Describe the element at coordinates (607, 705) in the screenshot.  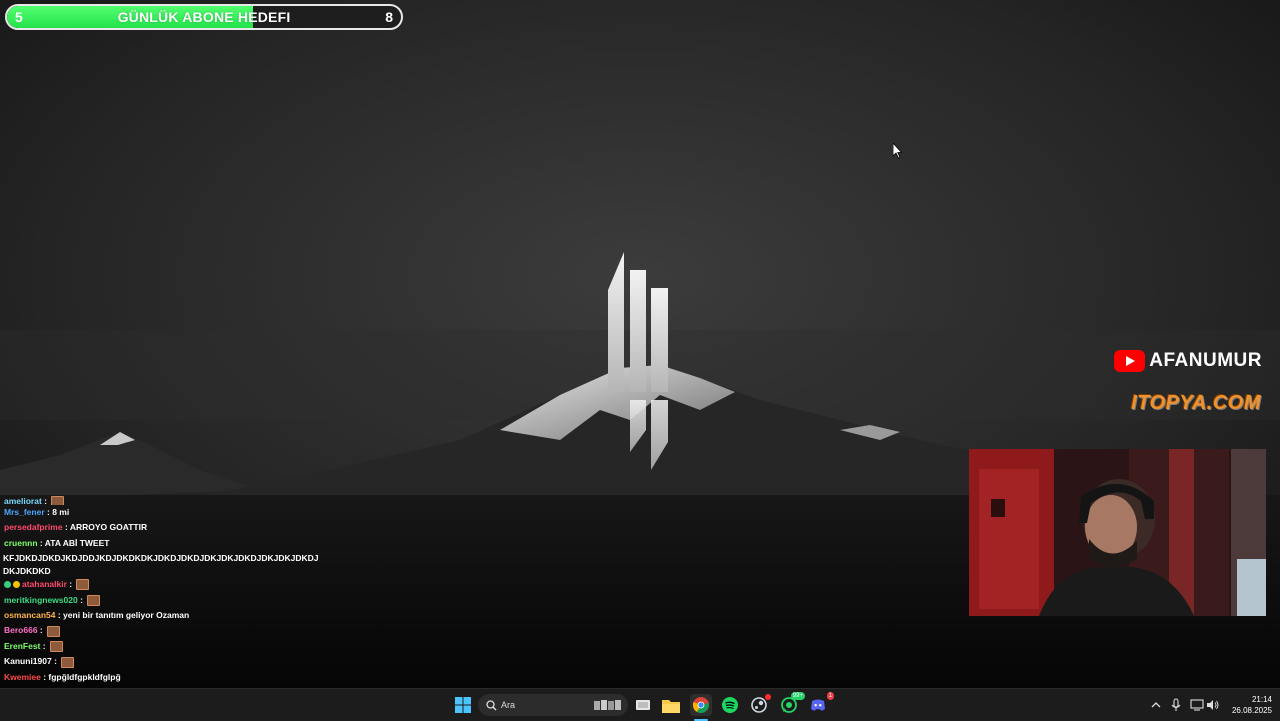
I see `search-highlight-icon` at that location.